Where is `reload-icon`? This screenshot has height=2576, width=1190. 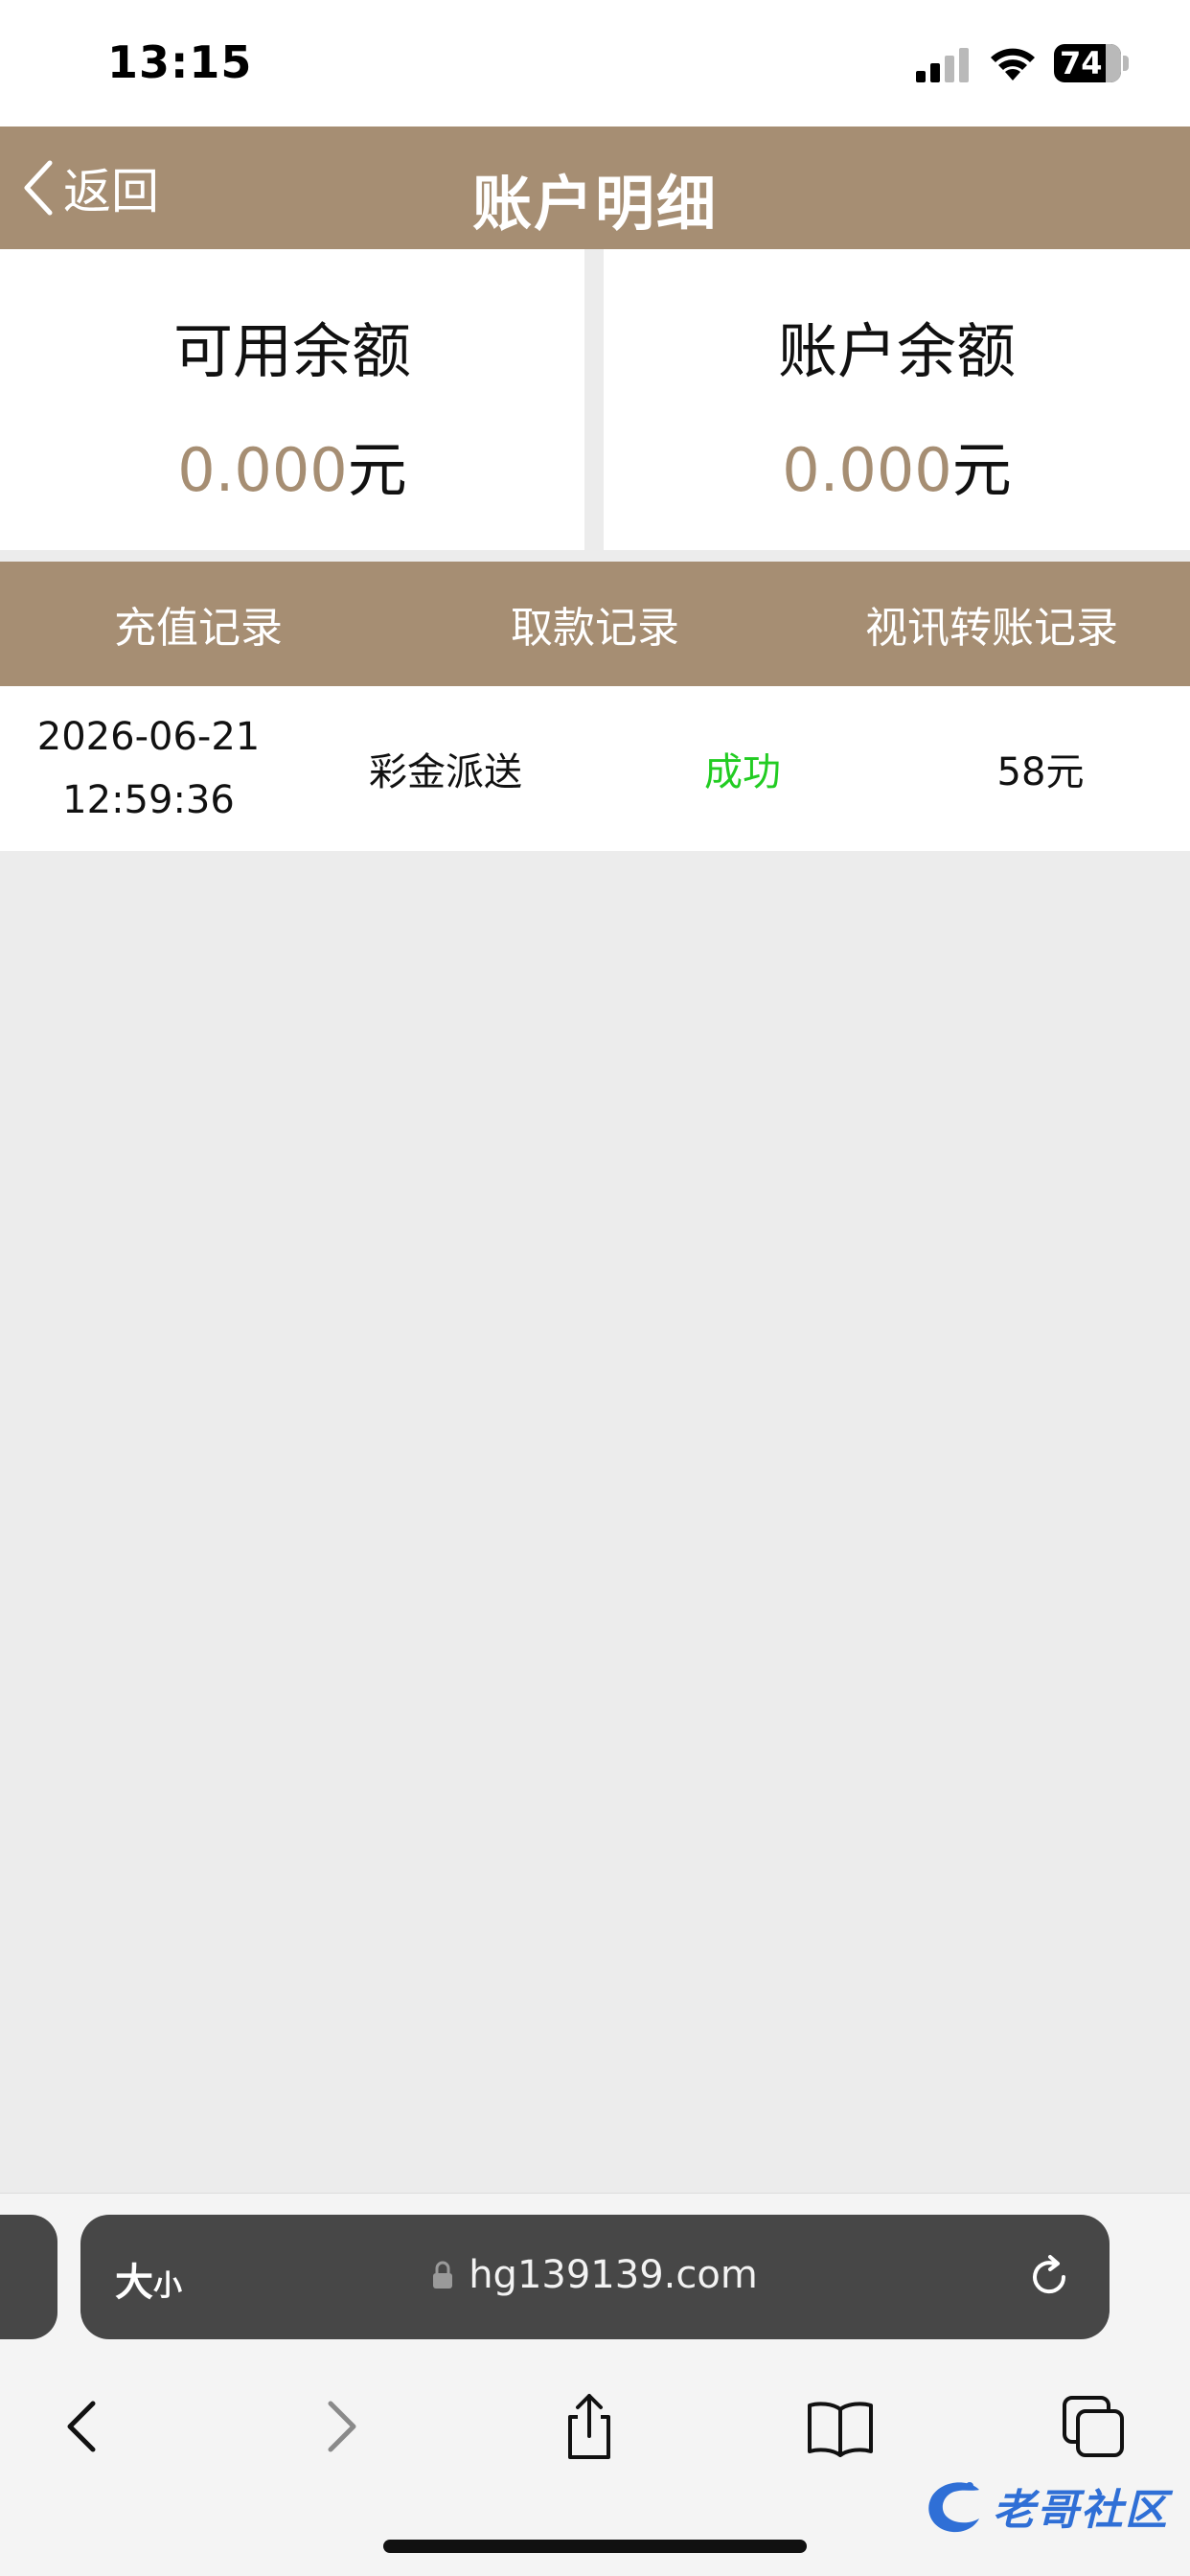 reload-icon is located at coordinates (1049, 2277).